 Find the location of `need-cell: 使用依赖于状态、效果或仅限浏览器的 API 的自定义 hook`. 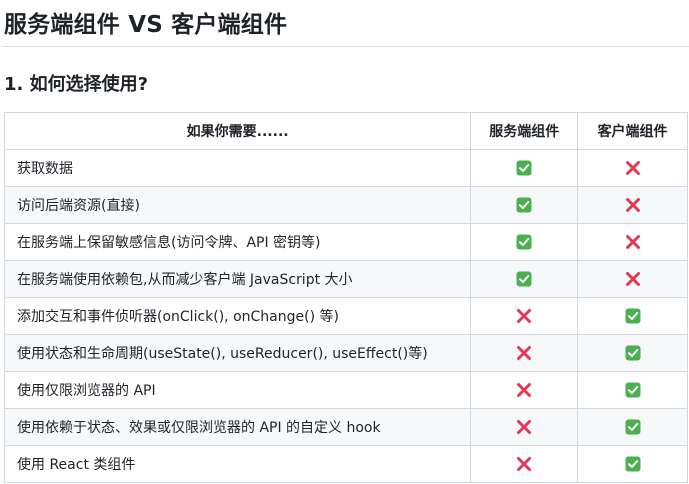

need-cell: 使用依赖于状态、效果或仅限浏览器的 API 的自定义 hook is located at coordinates (237, 427).